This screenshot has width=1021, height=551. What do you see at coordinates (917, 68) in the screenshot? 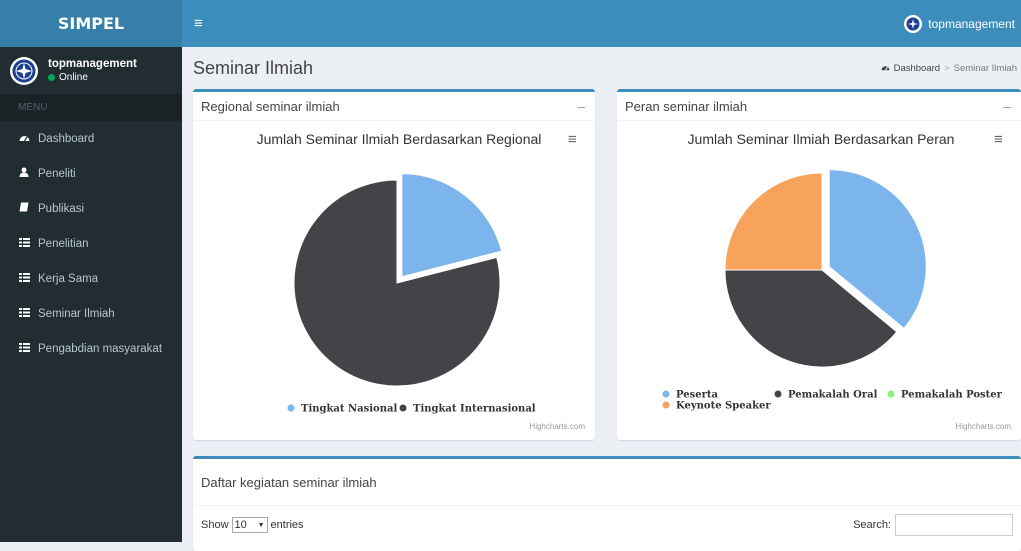
I see `breadcrumb-dashboard-link: Dashboard` at bounding box center [917, 68].